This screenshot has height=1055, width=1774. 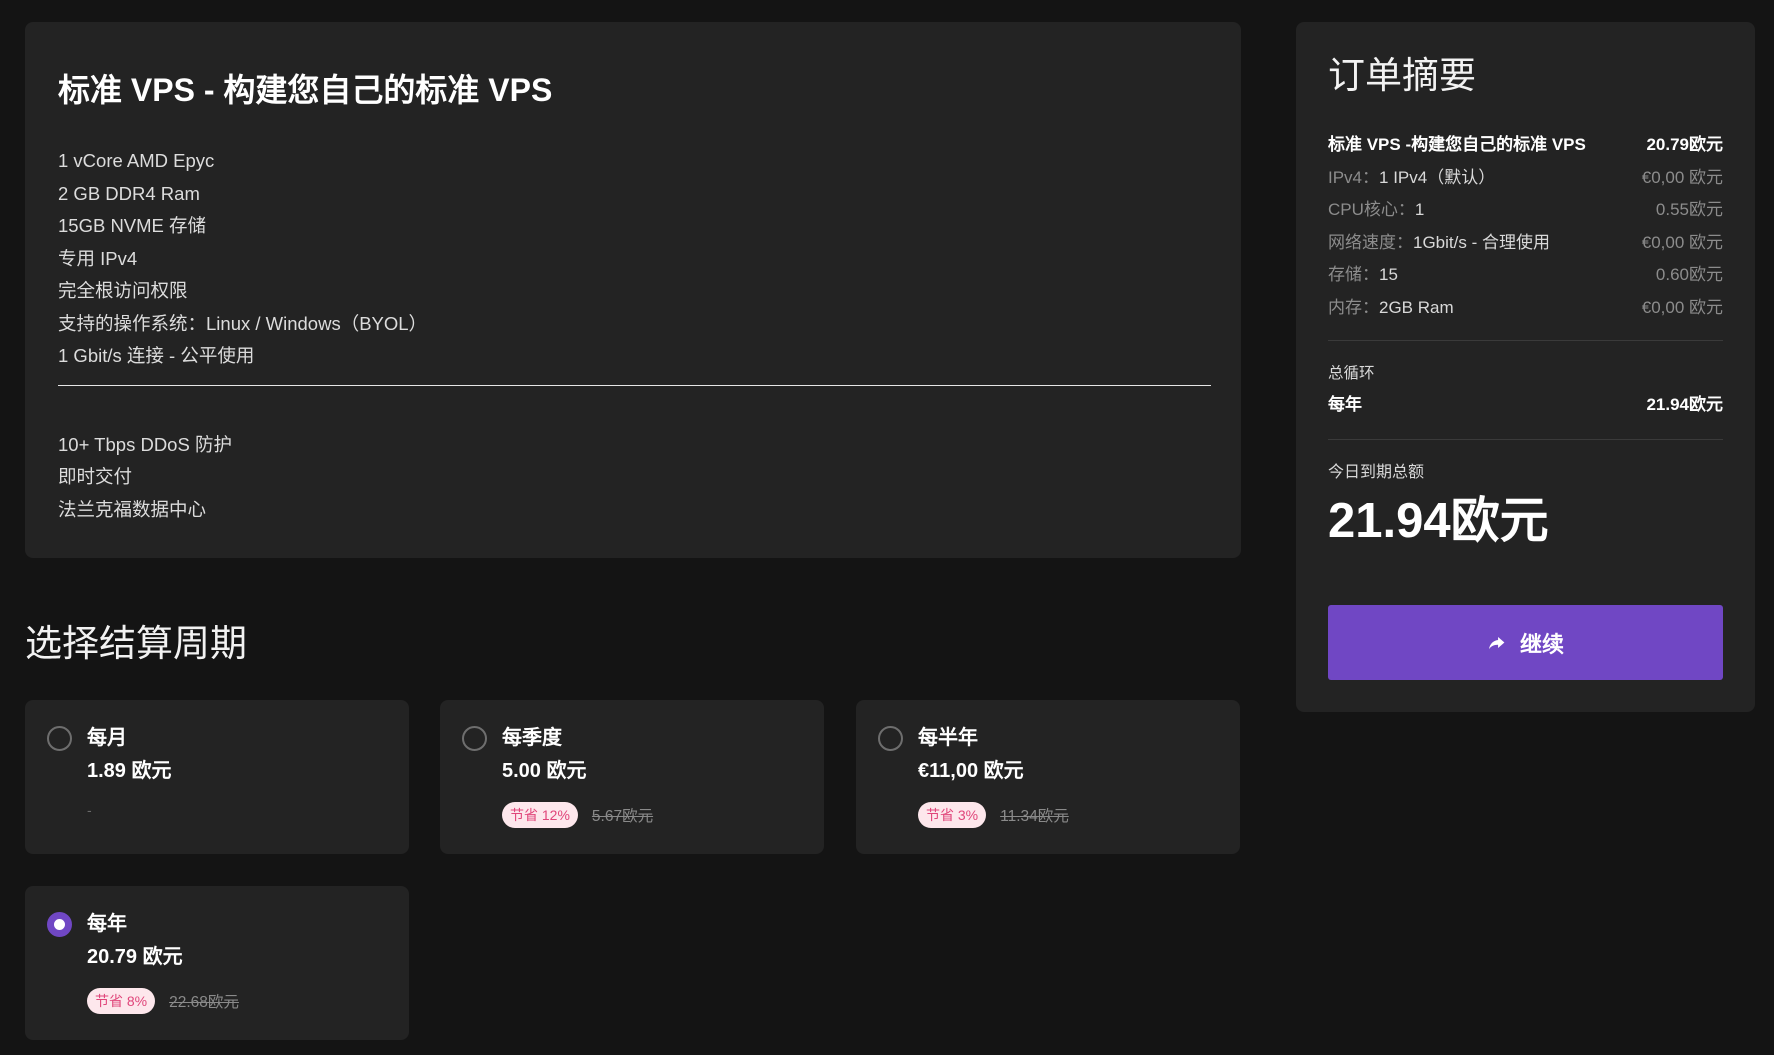 What do you see at coordinates (204, 1002) in the screenshot?
I see `original-price: 22.68欧元` at bounding box center [204, 1002].